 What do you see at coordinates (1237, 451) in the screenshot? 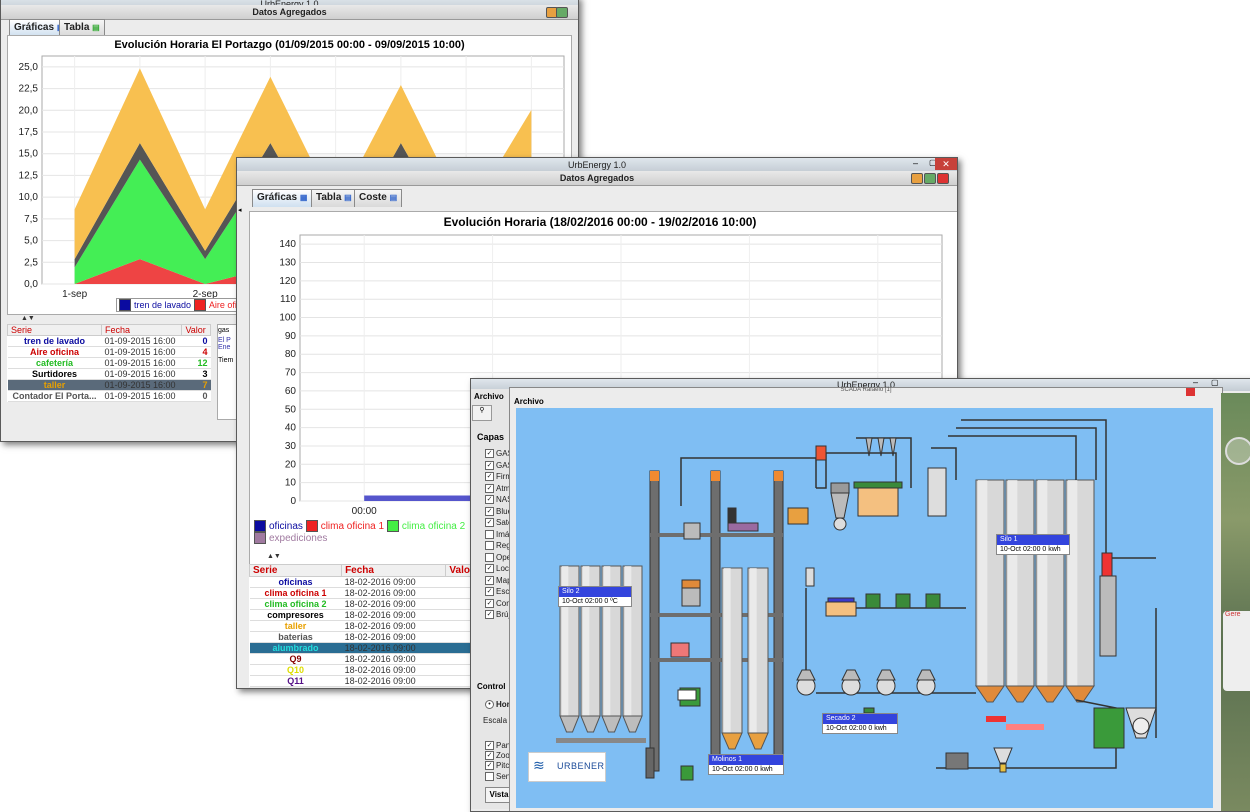
I see `compass-icon` at bounding box center [1237, 451].